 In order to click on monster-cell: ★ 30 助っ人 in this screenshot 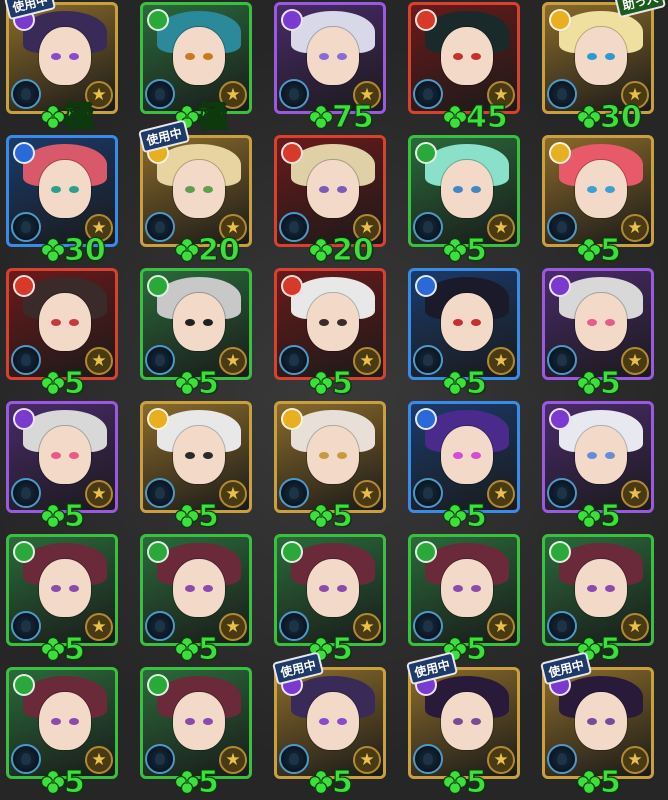, I will do `click(603, 67)`.